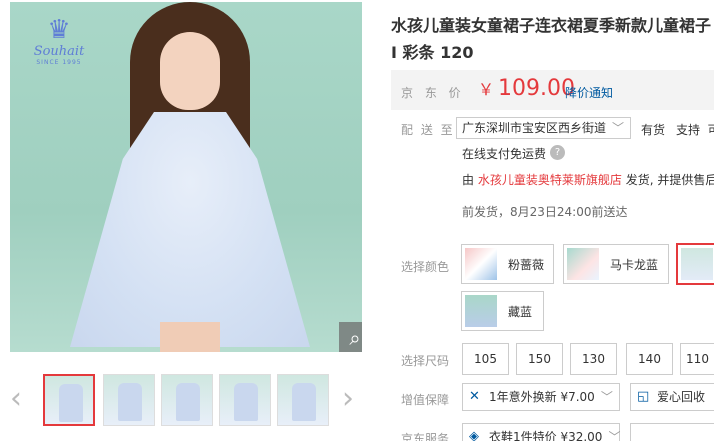 The image size is (714, 441). Describe the element at coordinates (350, 337) in the screenshot. I see `zoom-icon: ⌕` at that location.